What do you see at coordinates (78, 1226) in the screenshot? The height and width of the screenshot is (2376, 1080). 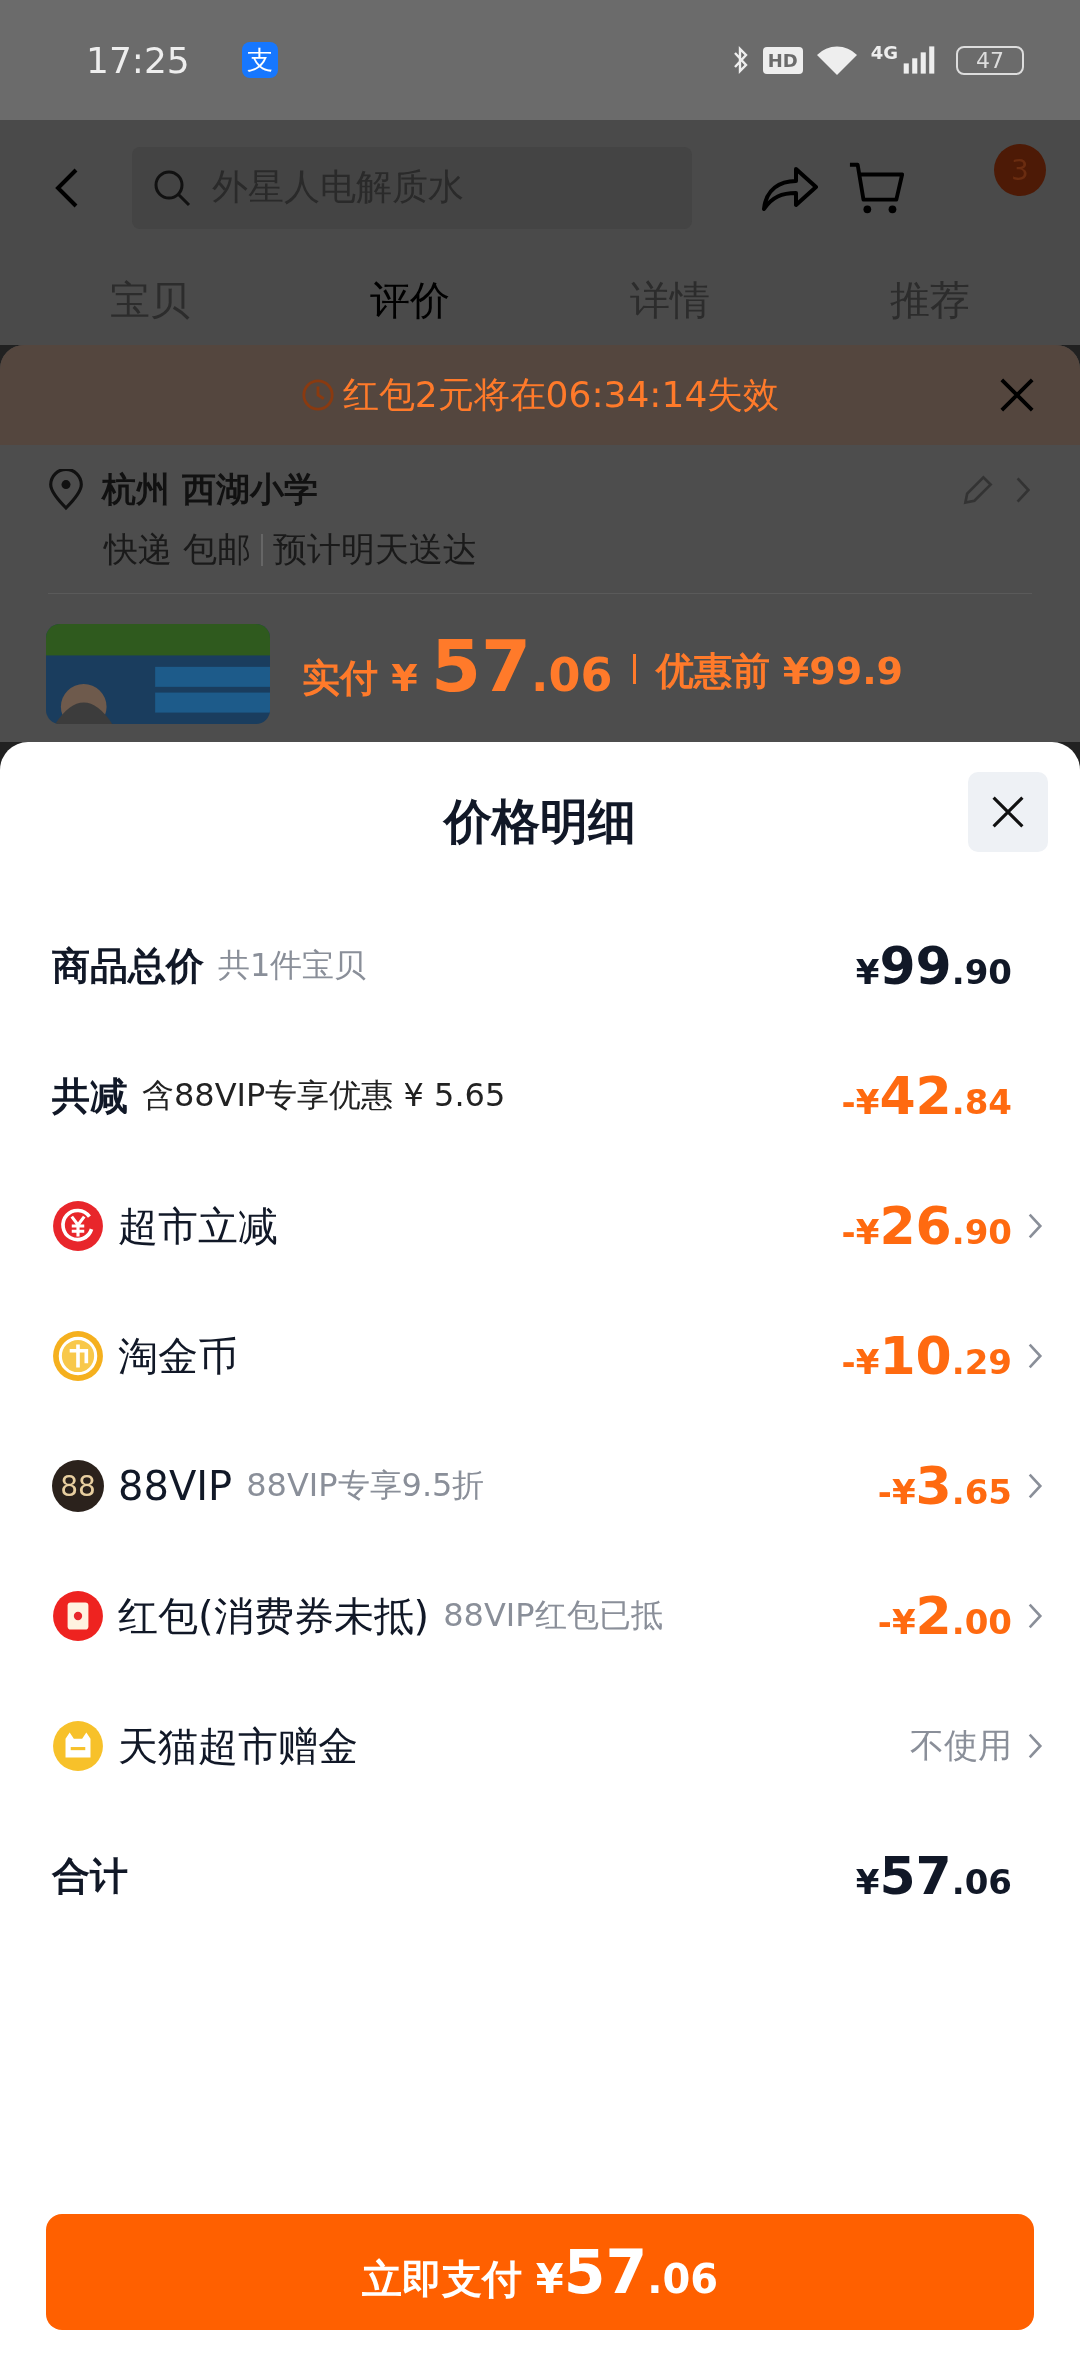 I see `discount-icon` at bounding box center [78, 1226].